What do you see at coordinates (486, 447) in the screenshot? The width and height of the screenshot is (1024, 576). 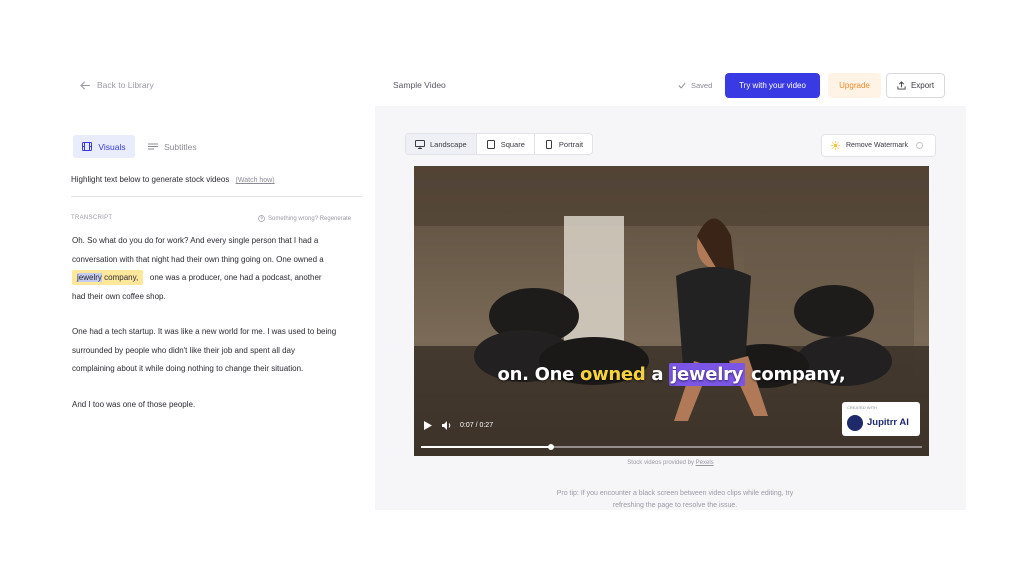 I see `progress-fill` at bounding box center [486, 447].